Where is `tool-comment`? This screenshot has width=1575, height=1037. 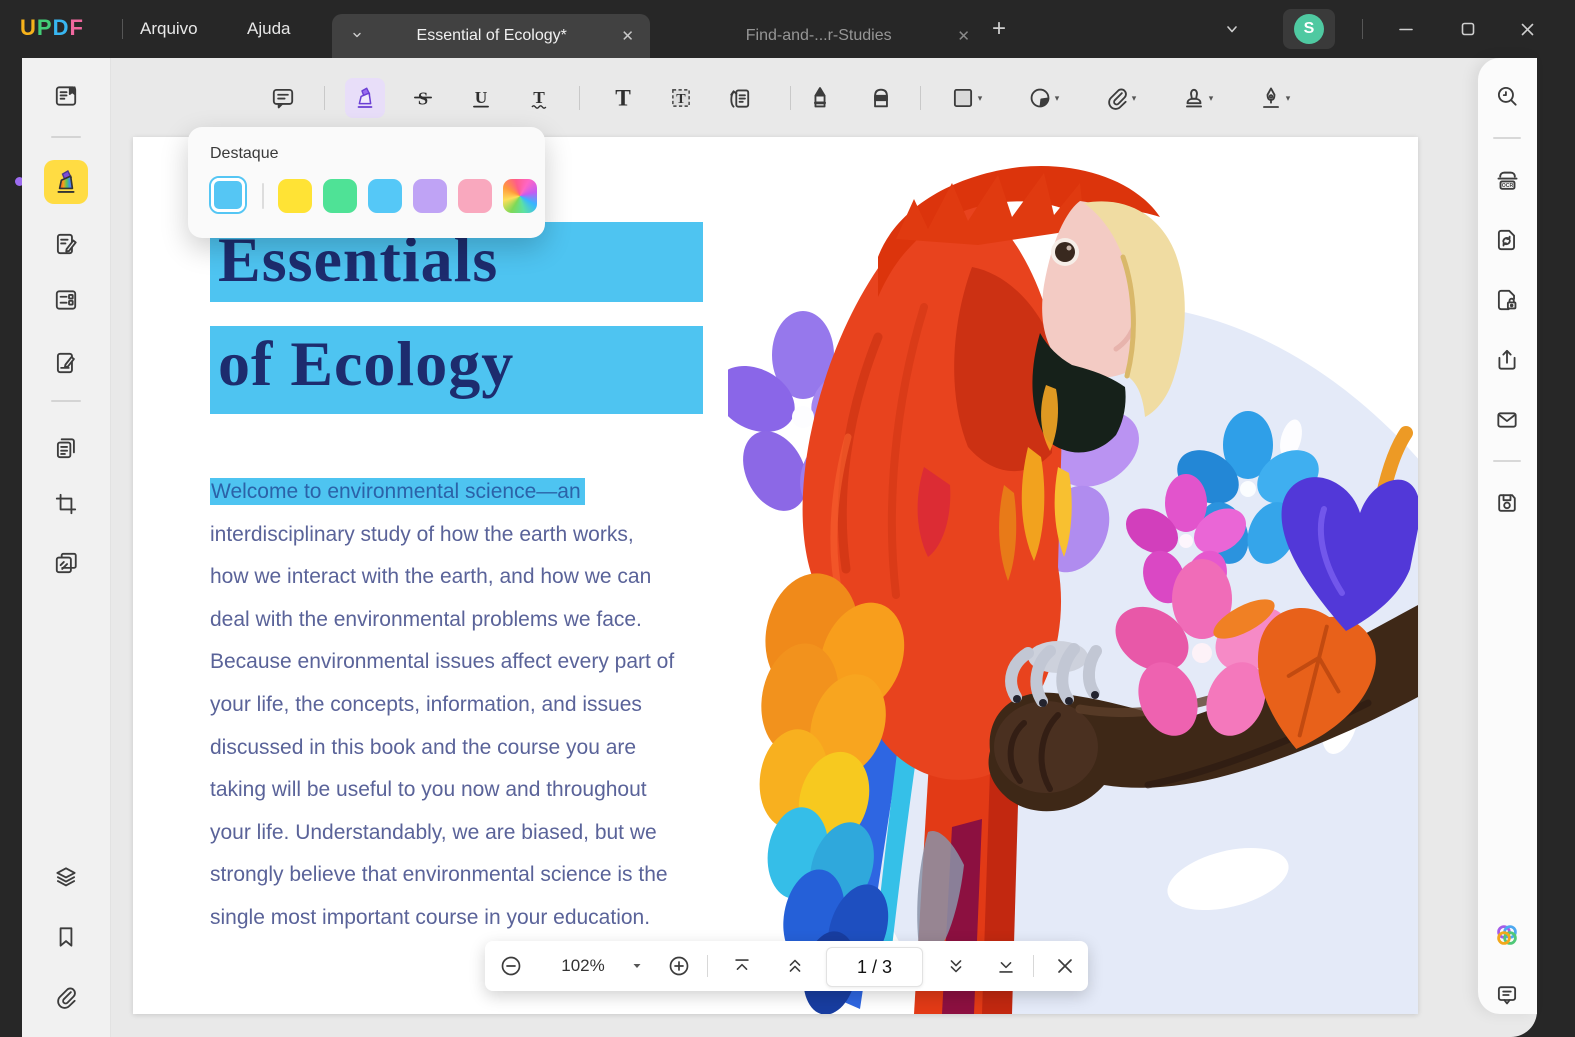 tool-comment is located at coordinates (283, 98).